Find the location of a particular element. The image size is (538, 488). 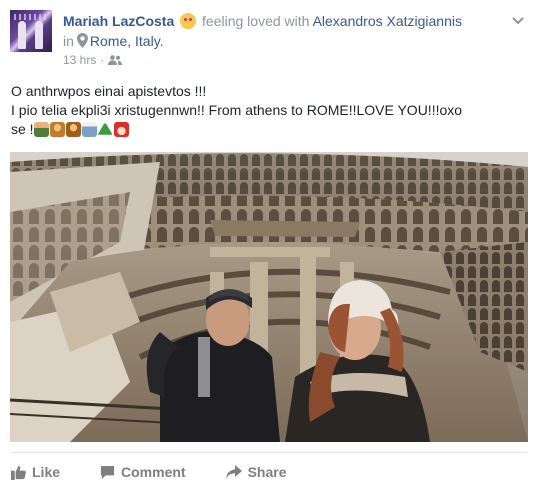

avatar-sparkle is located at coordinates (31, 17).